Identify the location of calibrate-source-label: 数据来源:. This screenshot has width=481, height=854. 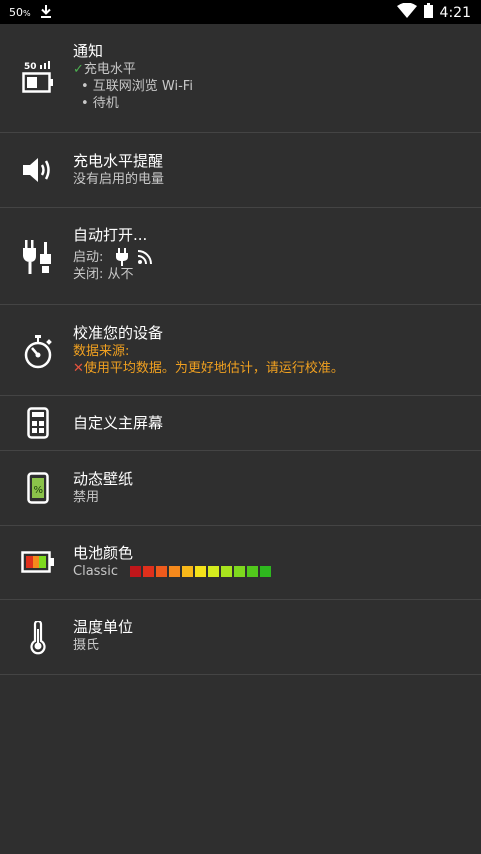
(101, 351).